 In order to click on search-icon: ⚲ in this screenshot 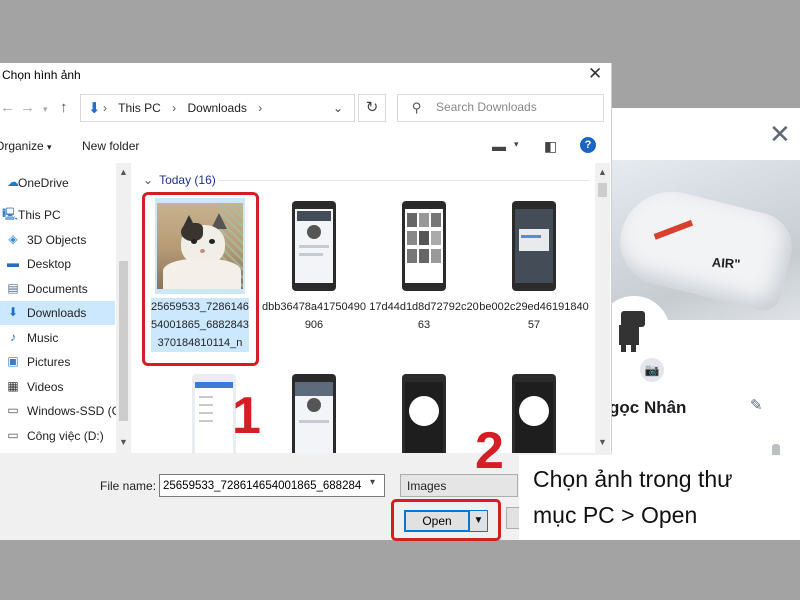, I will do `click(417, 107)`.